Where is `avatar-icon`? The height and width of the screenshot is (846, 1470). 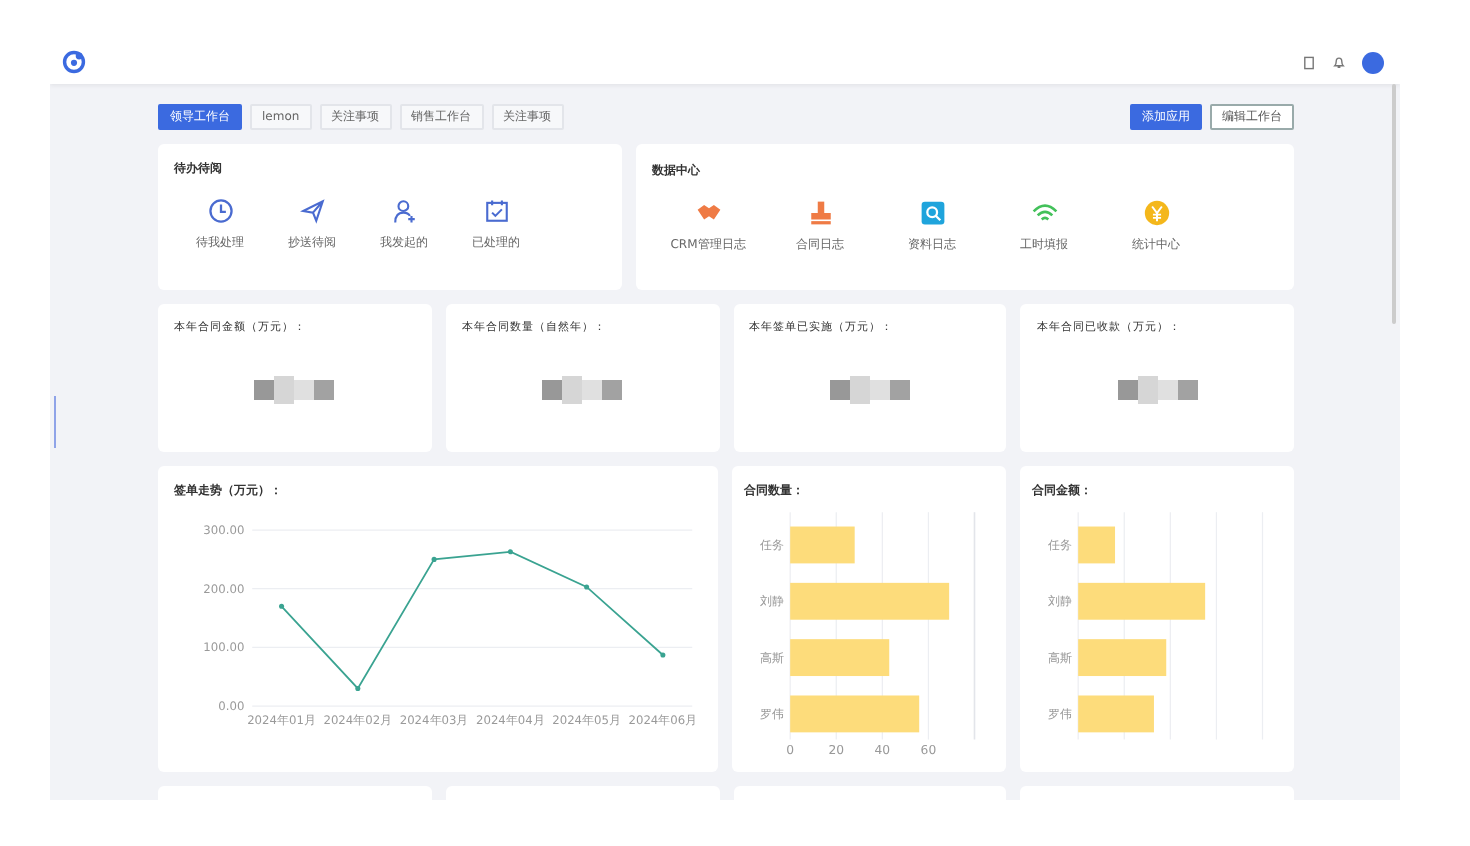
avatar-icon is located at coordinates (1373, 62).